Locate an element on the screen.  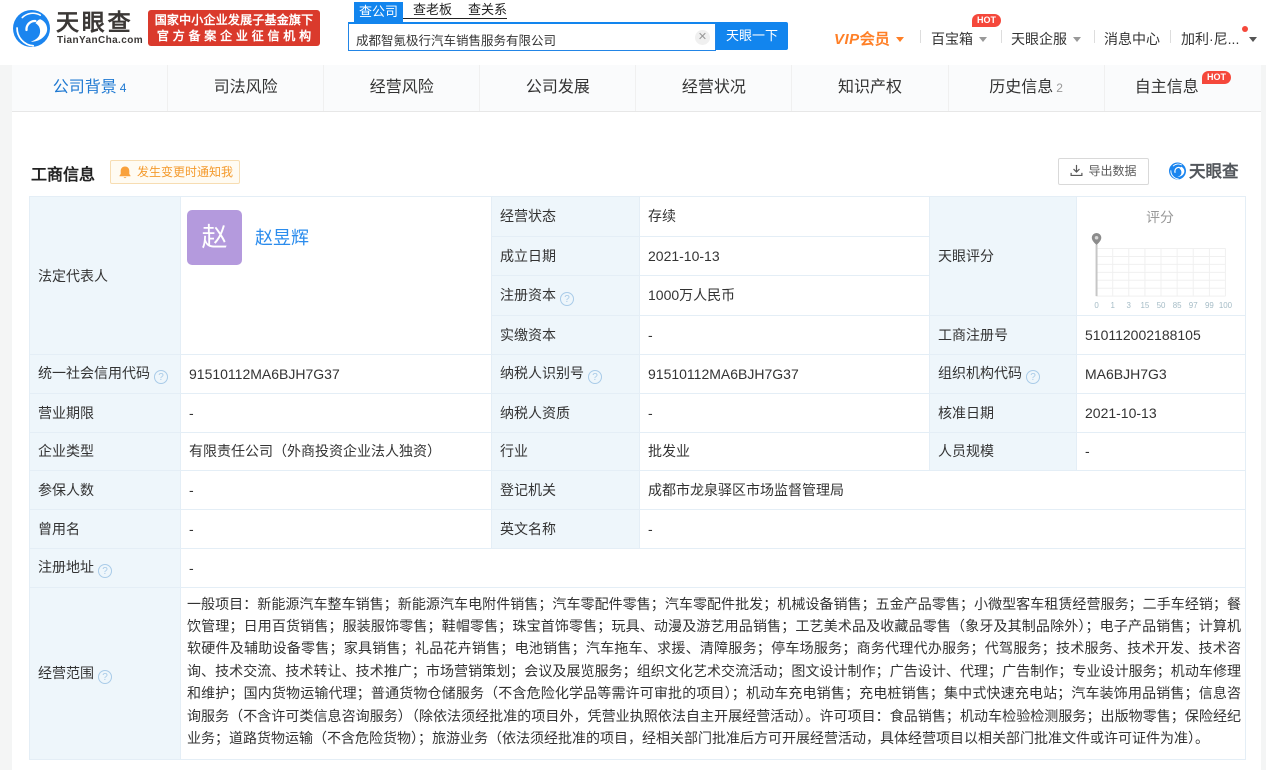
svg-text: 99 is located at coordinates (1209, 305).